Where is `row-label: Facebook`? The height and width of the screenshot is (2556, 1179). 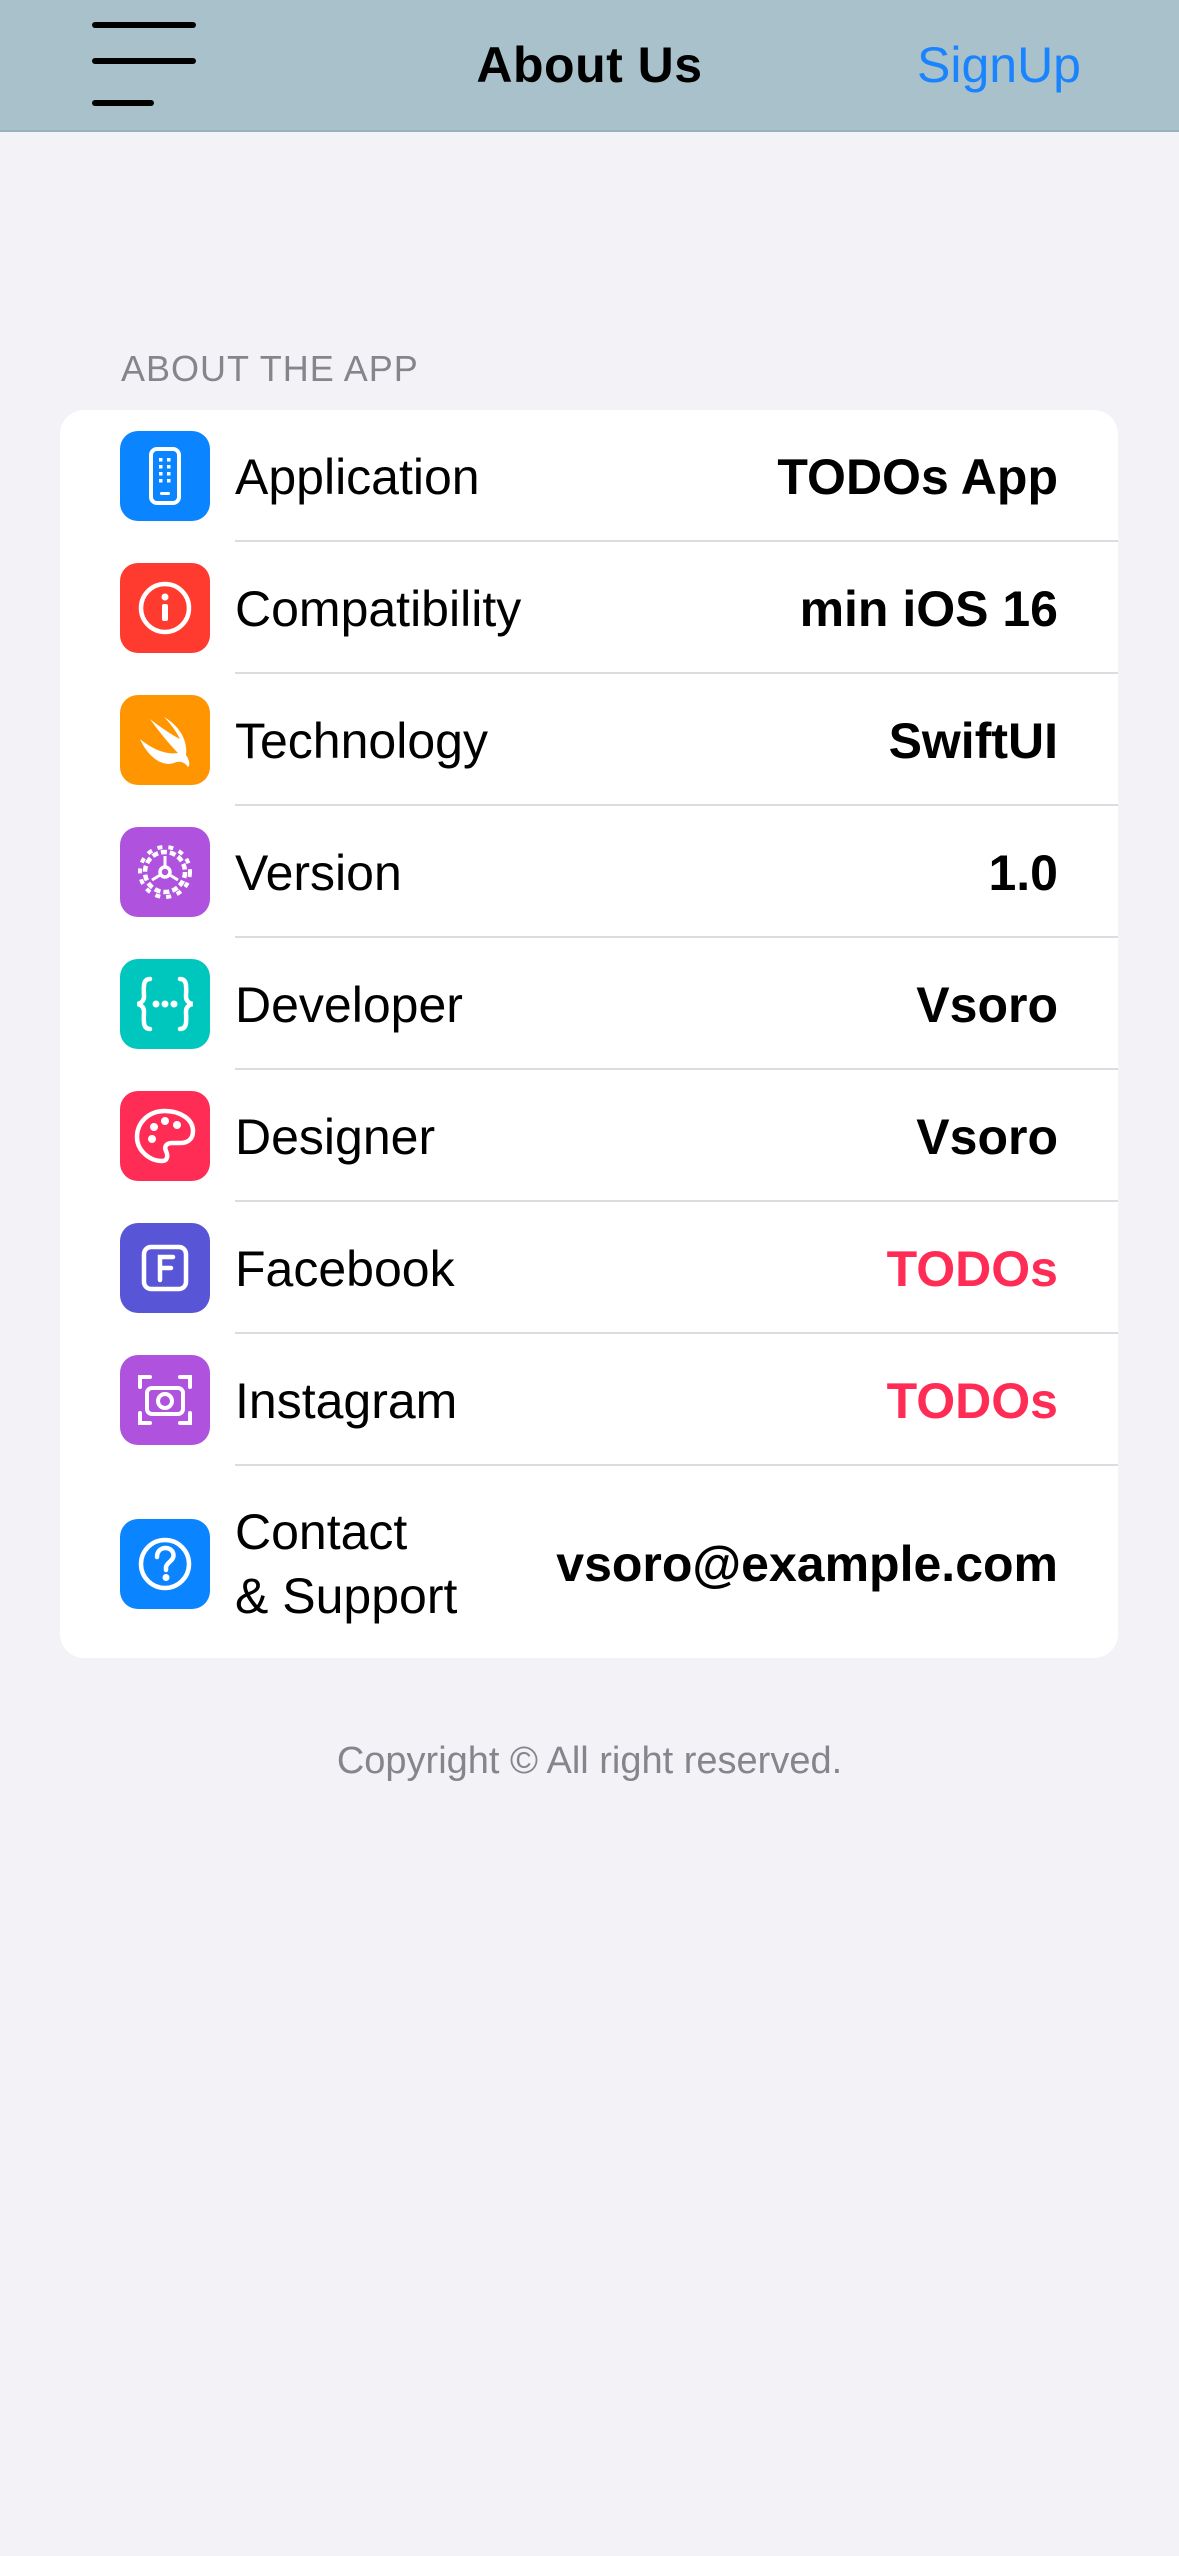 row-label: Facebook is located at coordinates (345, 1269).